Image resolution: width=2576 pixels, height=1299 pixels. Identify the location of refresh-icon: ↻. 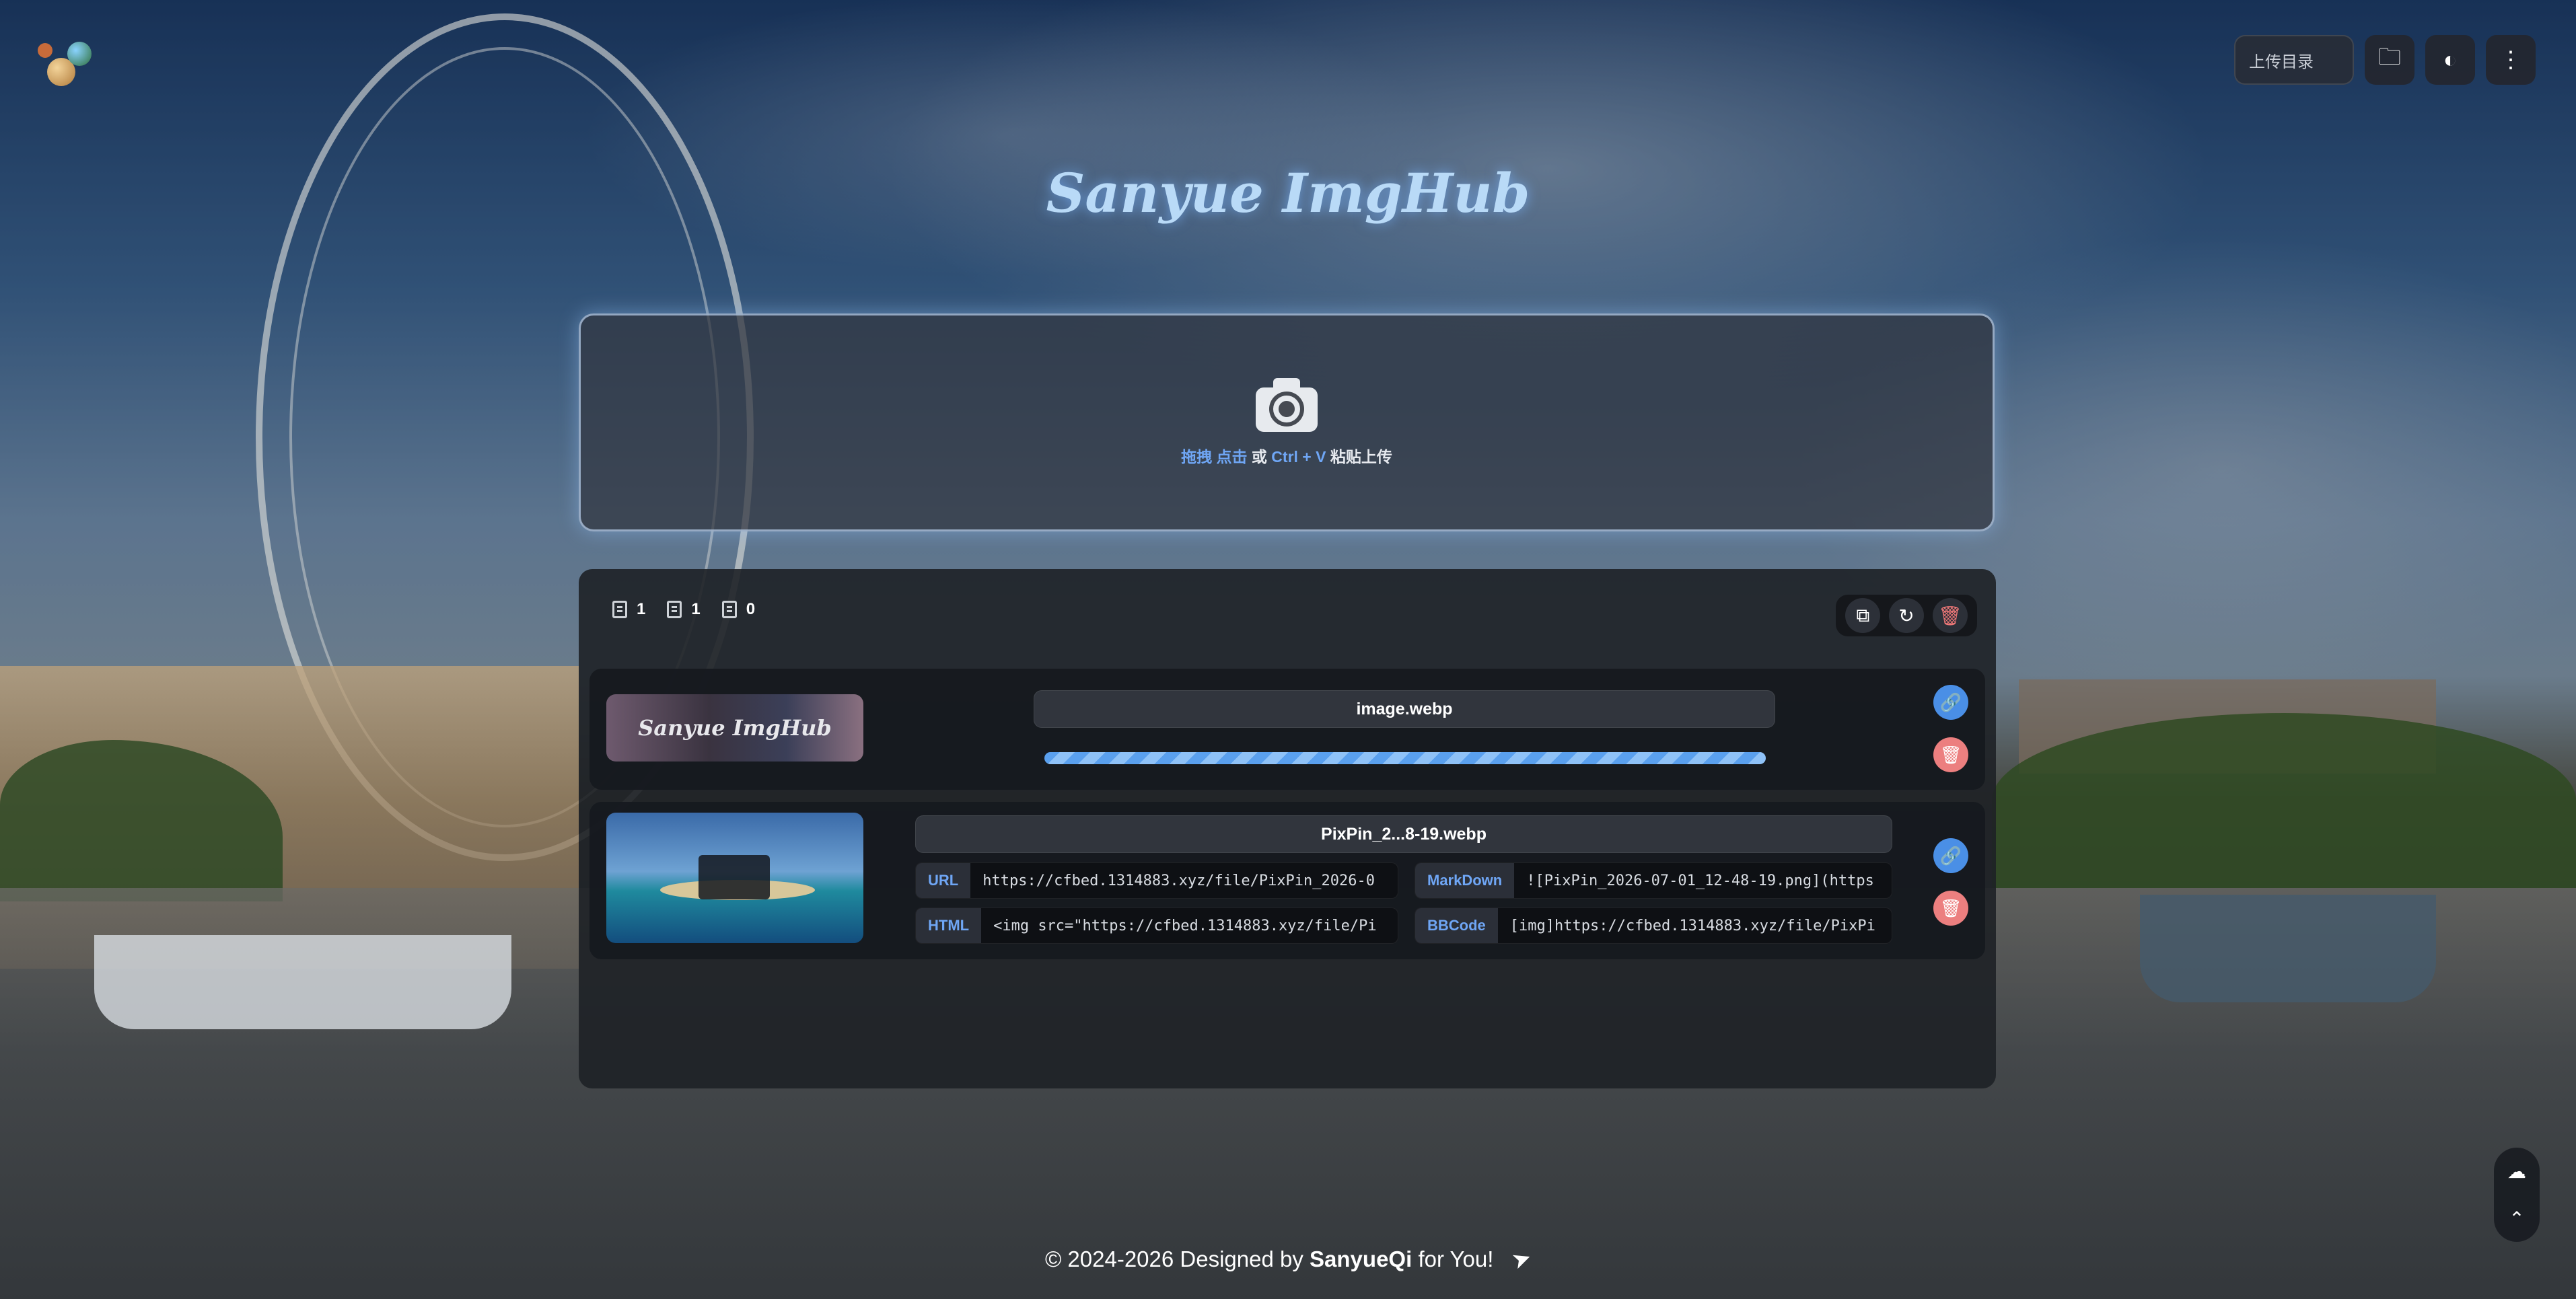
(1906, 615).